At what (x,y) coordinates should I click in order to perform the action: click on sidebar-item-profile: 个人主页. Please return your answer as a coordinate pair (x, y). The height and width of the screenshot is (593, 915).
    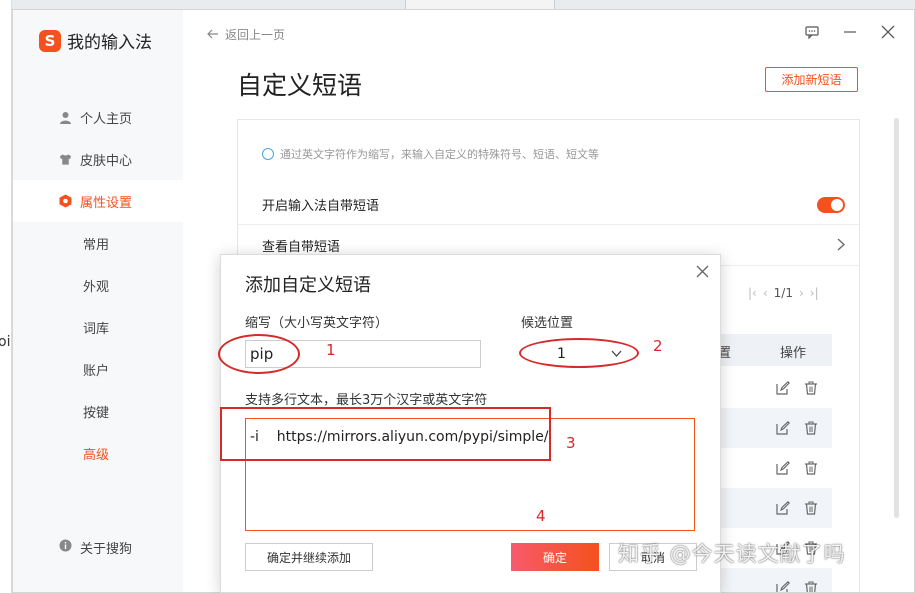
    Looking at the image, I should click on (98, 117).